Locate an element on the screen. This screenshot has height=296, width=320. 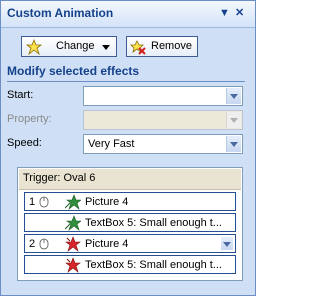
list-item: 2 Picture 4 is located at coordinates (130, 243).